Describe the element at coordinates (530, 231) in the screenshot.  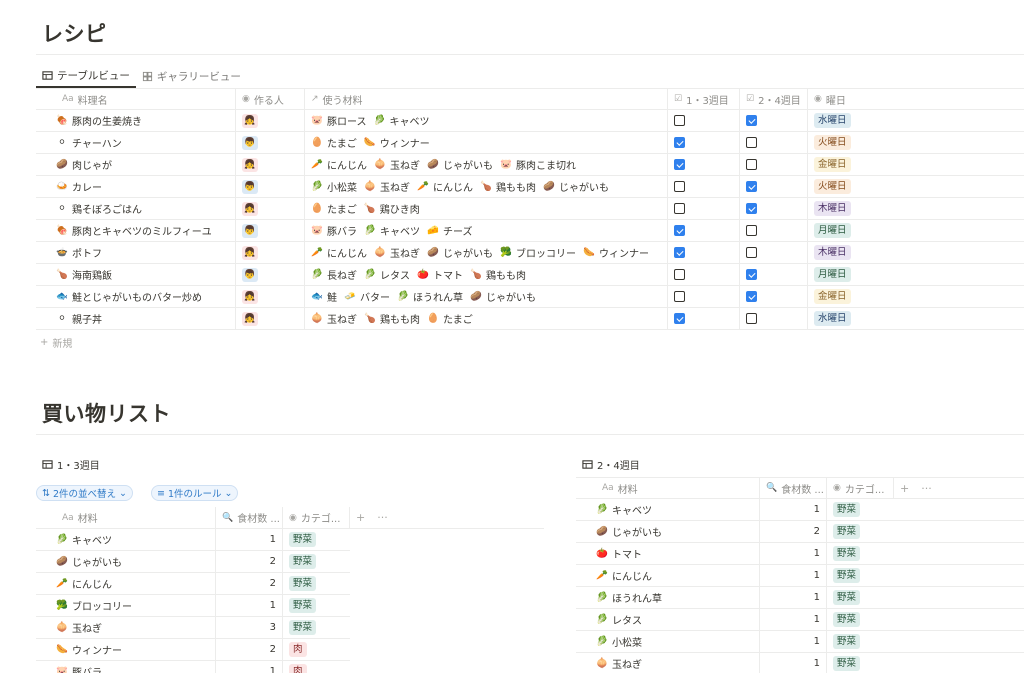
I see `table-row: 🍖 豚肉とキャベツのミルフィーユ 👦 🐷 豚バラ 🥬 キャベツ 🧀 チーズ 月曜日` at that location.